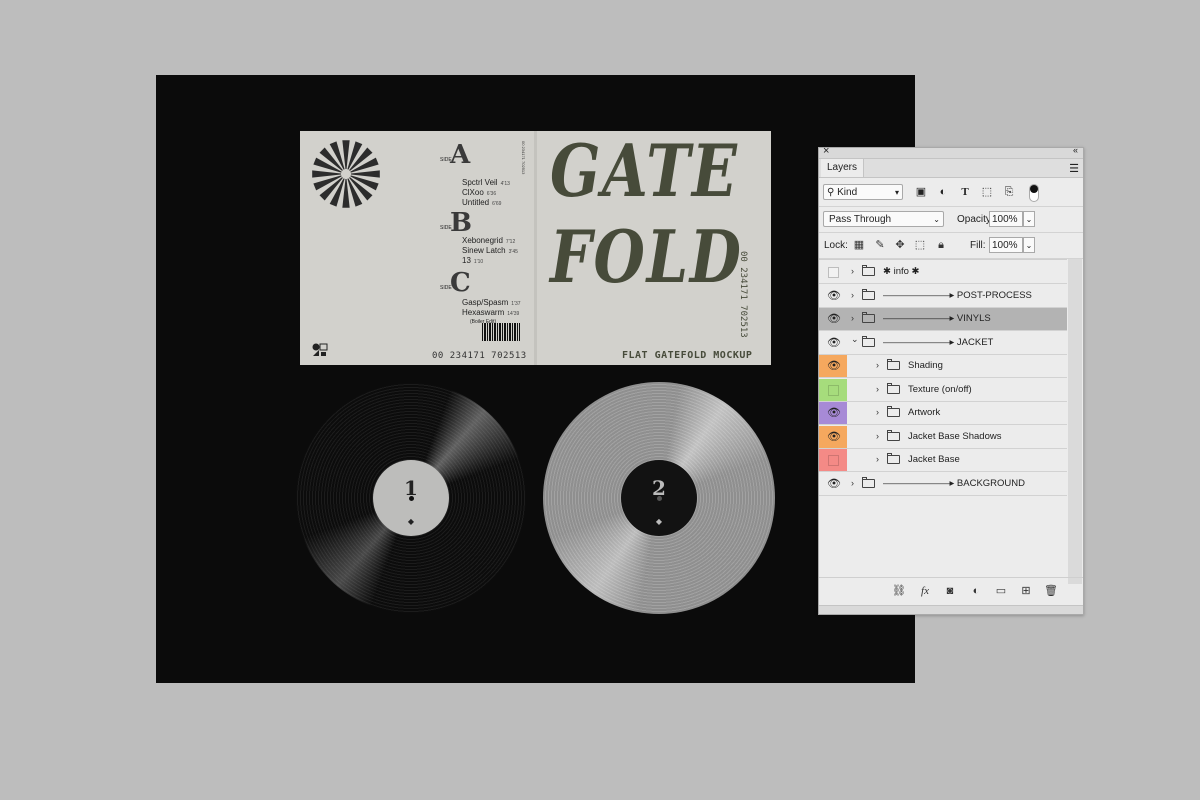 The image size is (1200, 800). I want to click on type-filter-icon: T, so click(965, 192).